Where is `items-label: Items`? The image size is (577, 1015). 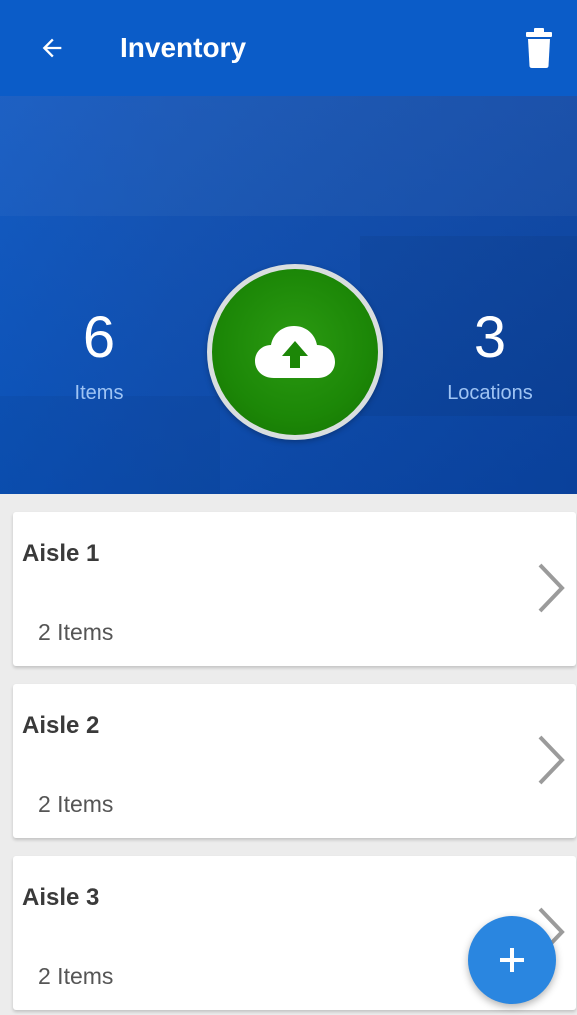
items-label: Items is located at coordinates (99, 393).